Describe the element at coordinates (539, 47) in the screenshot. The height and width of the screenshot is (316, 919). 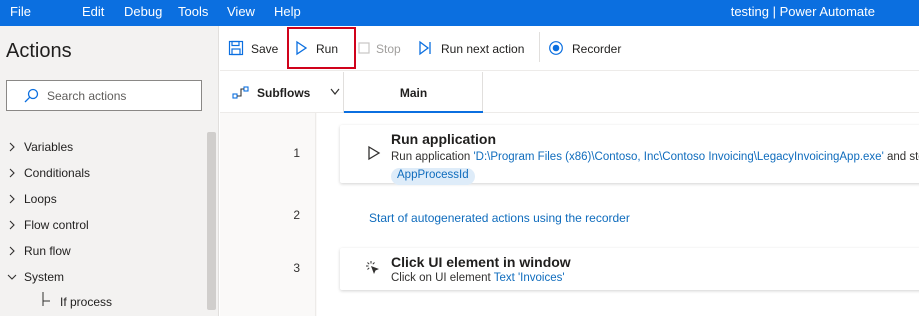
I see `toolbar-divider` at that location.